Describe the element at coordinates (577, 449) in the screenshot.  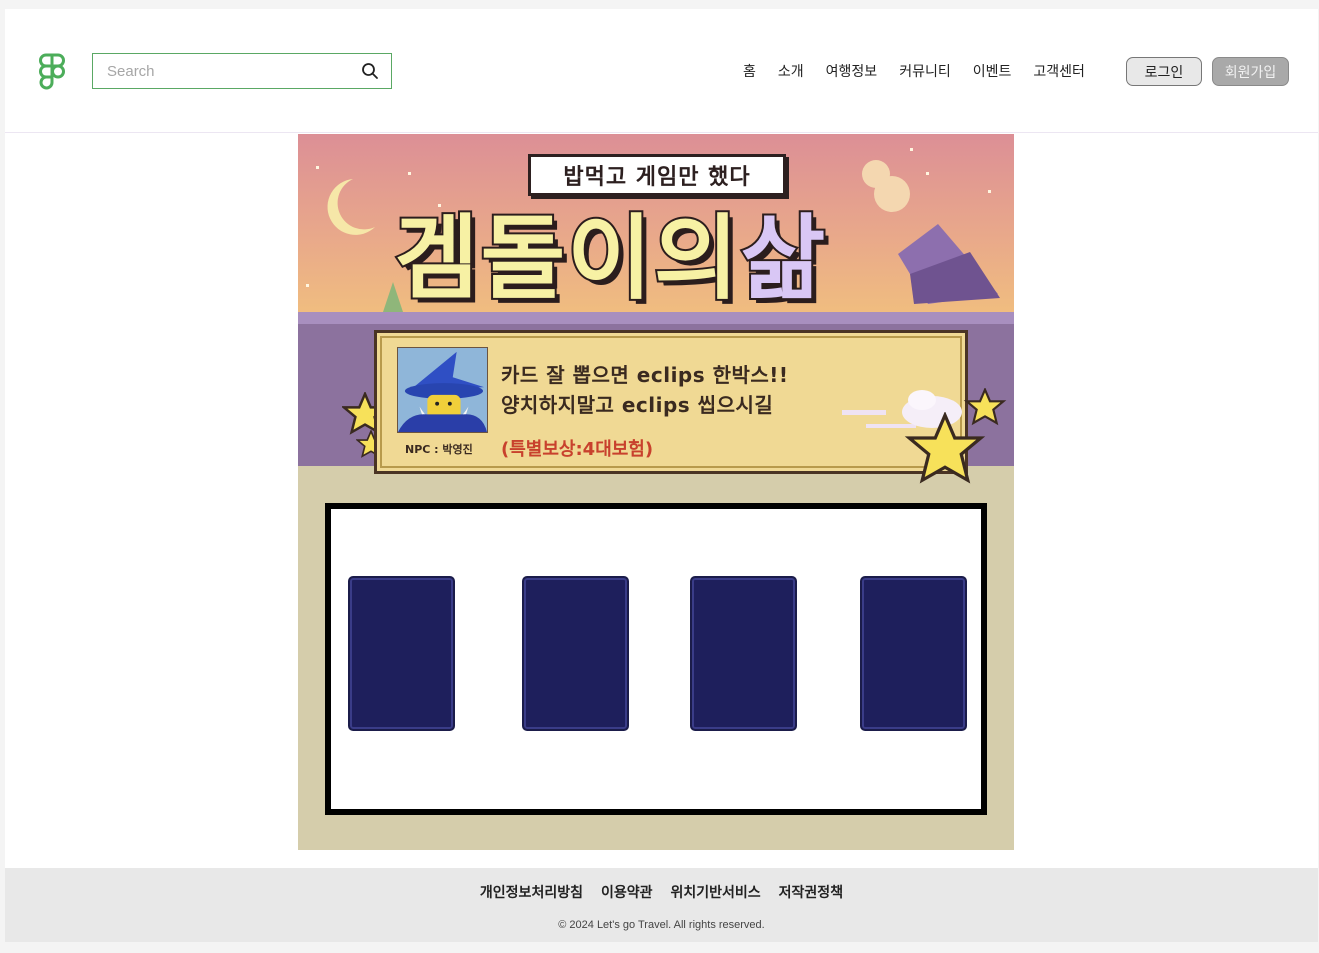
I see `special-reward-text: (특별보상:4대보험)` at that location.